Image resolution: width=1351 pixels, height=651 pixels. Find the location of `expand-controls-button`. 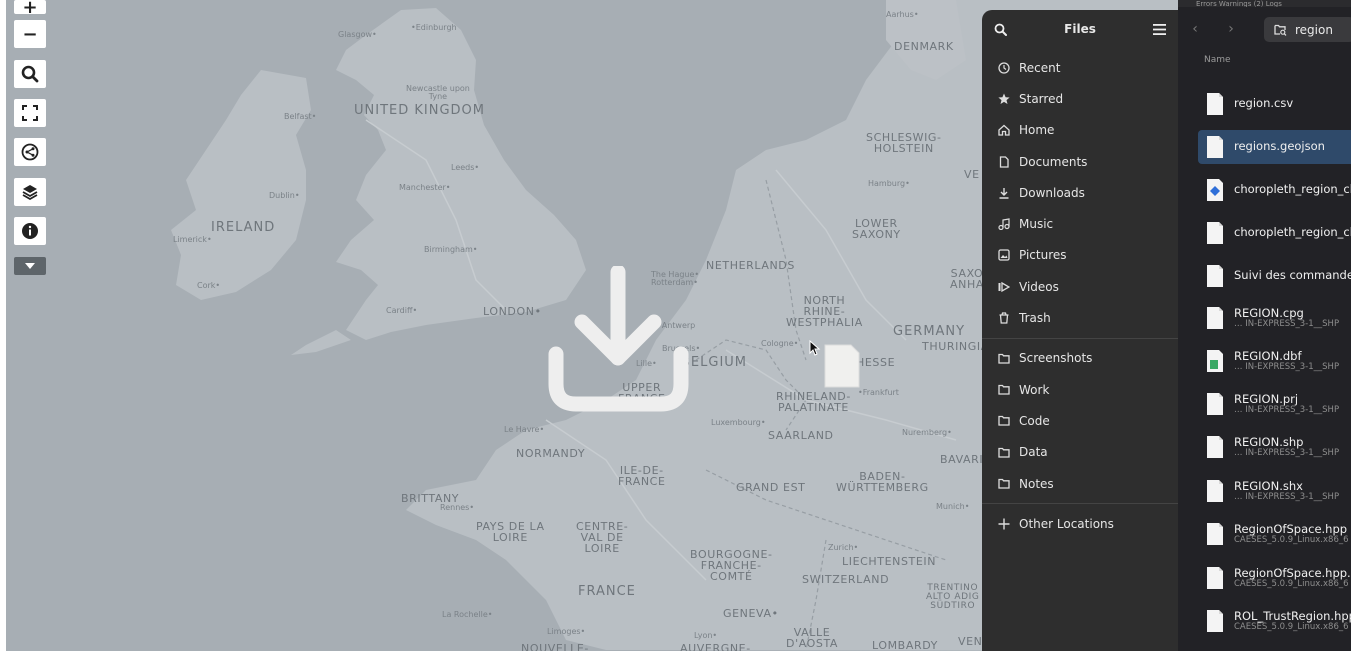

expand-controls-button is located at coordinates (30, 266).